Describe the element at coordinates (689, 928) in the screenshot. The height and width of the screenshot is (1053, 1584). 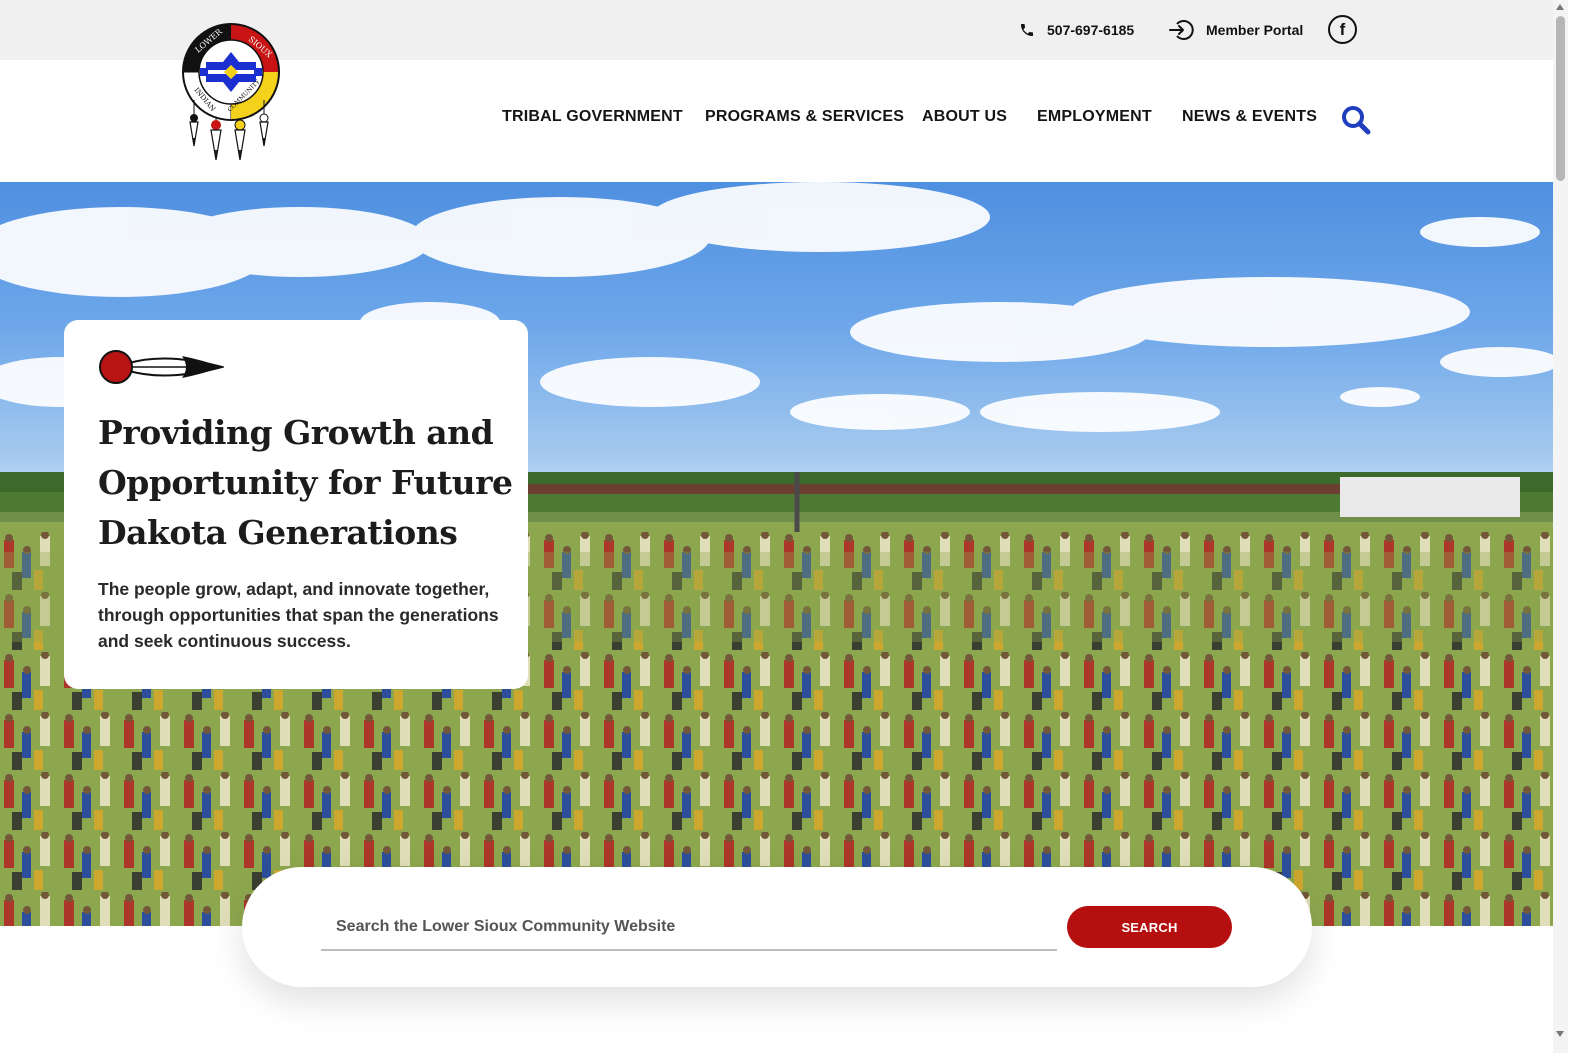
I see `site-search-input` at that location.